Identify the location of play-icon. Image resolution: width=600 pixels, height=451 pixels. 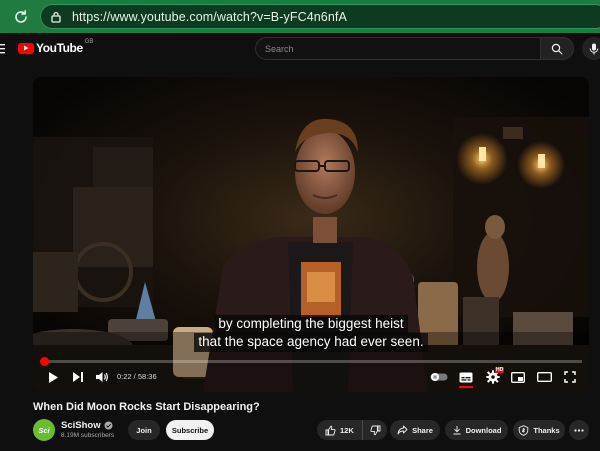
(53, 377).